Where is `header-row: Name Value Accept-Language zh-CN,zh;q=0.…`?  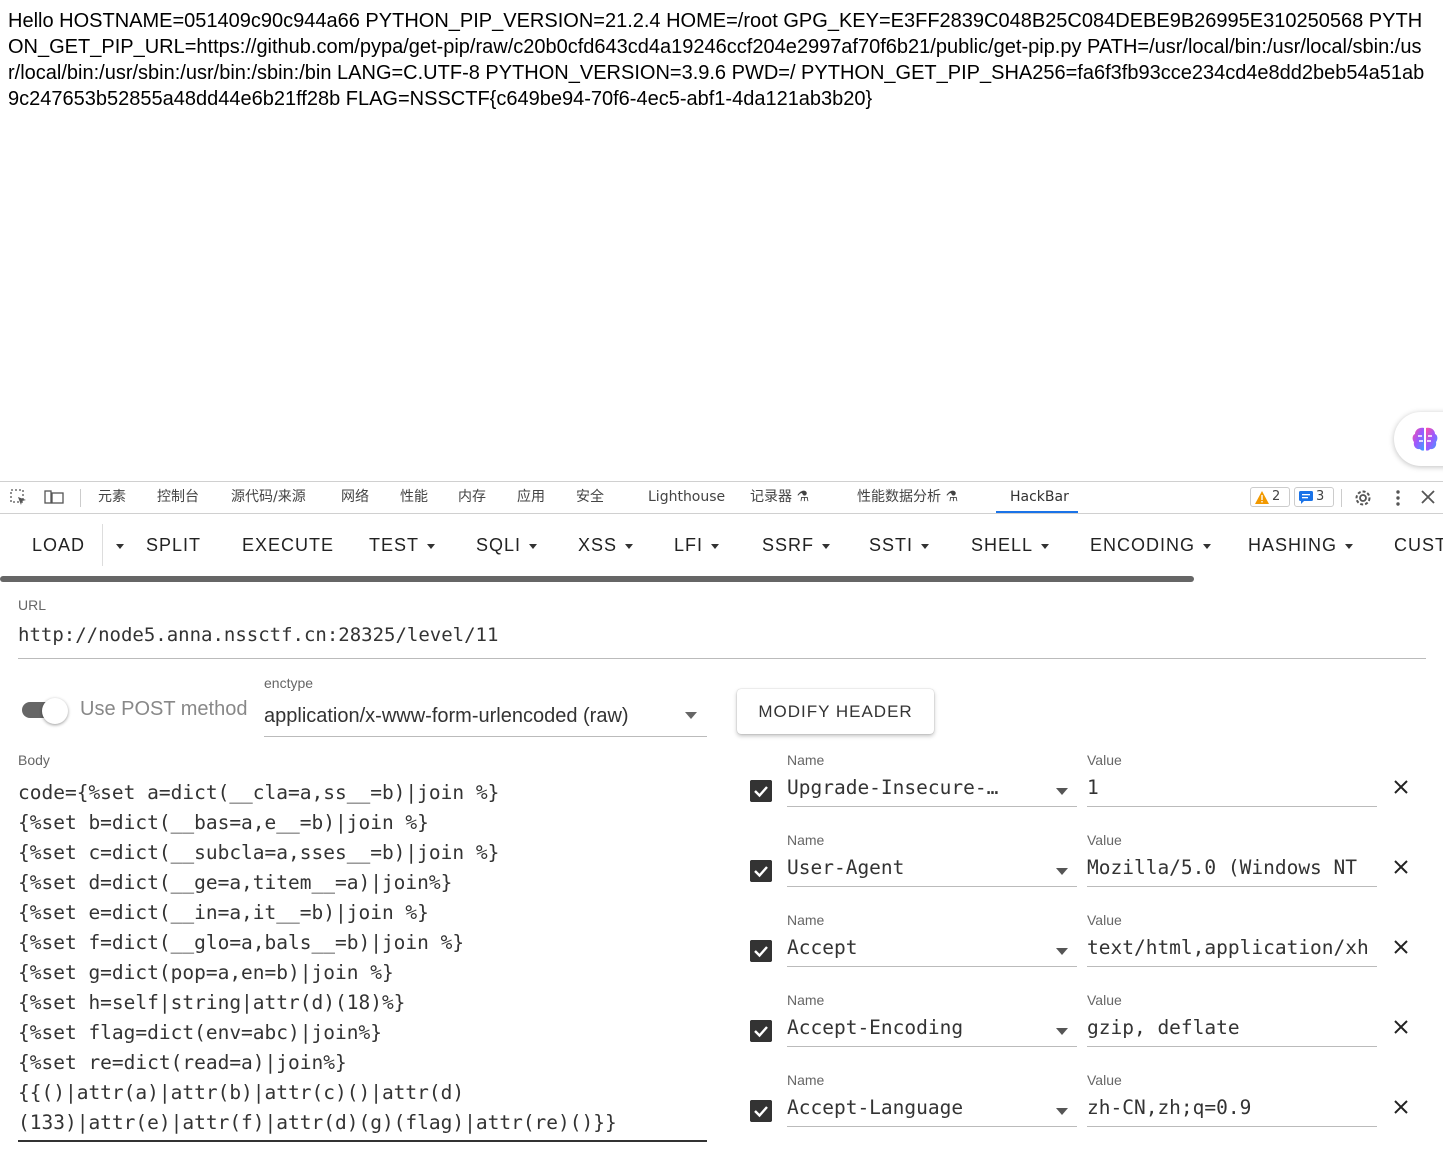 header-row: Name Value Accept-Language zh-CN,zh;q=0.… is located at coordinates (1088, 1112).